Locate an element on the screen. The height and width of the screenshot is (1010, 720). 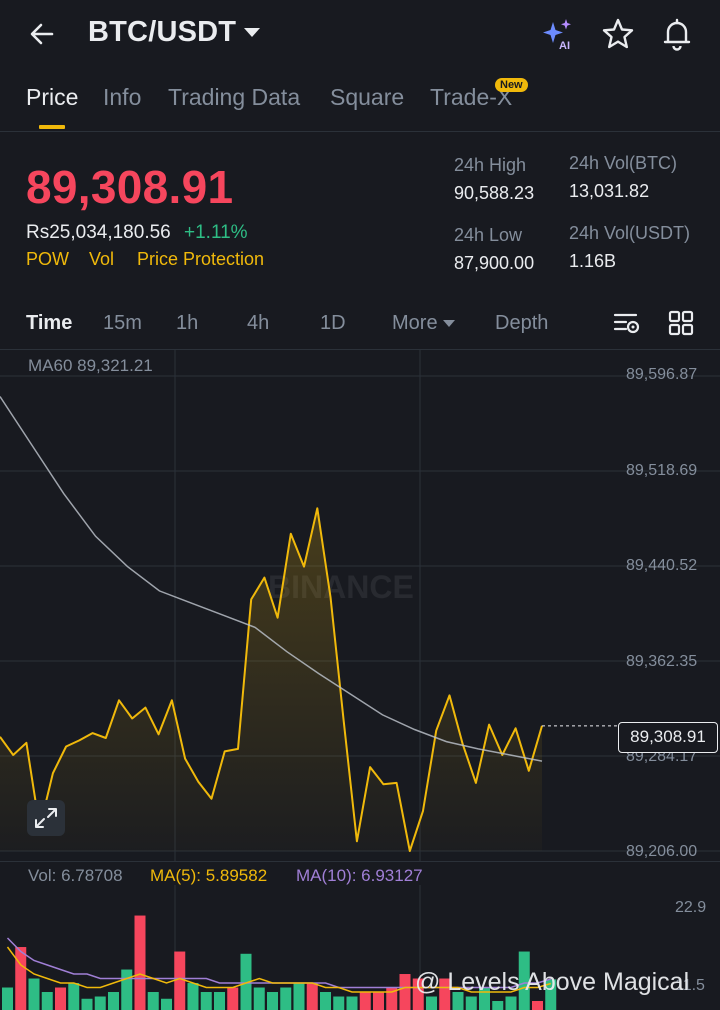
timeframe-15m: 15m is located at coordinates (122, 323).